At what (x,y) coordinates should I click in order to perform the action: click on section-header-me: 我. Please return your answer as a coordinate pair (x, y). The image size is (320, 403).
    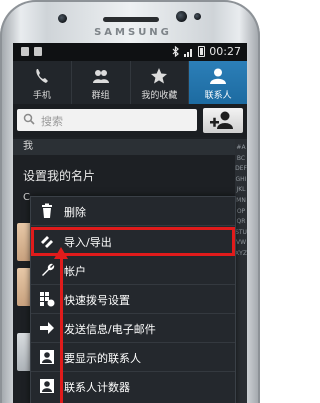
    Looking at the image, I should click on (124, 147).